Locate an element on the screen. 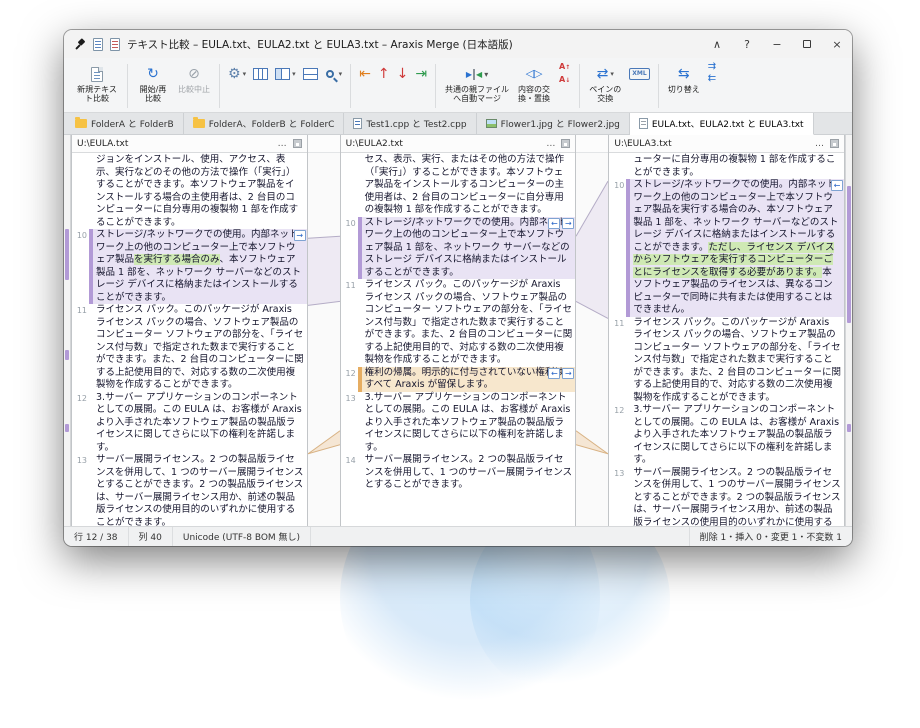  text-line-partial: ューターに自分専用の複製物 1 部を作成することができます。 is located at coordinates (726, 166).